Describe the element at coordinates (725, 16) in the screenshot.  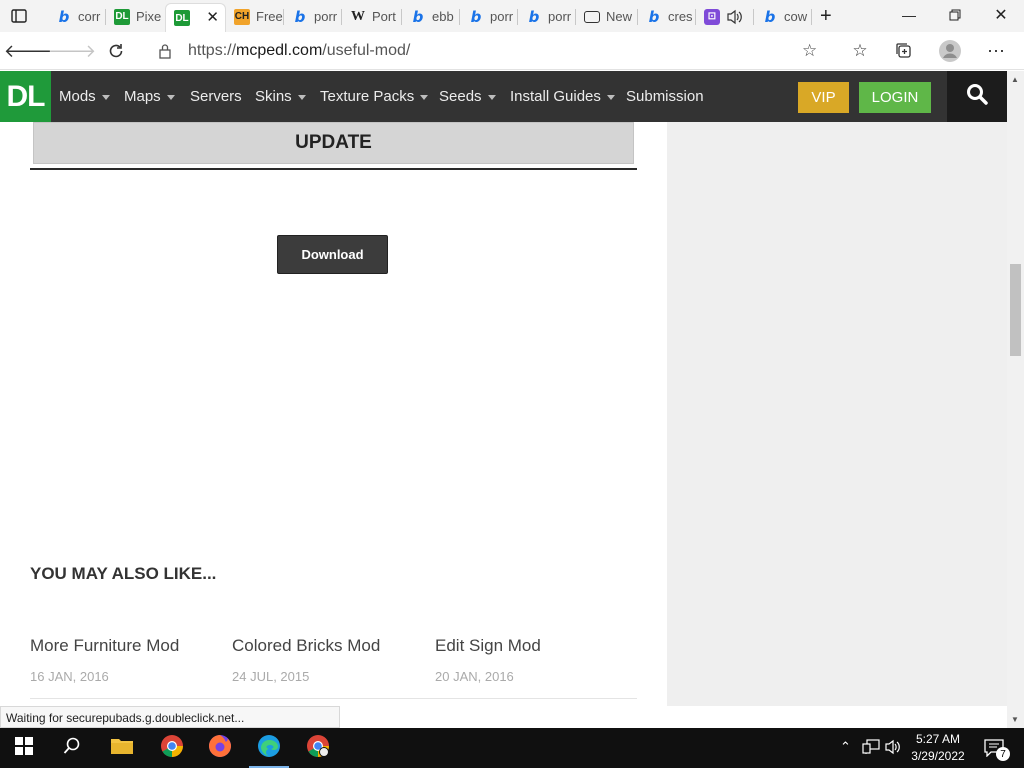
I see `browser-tab: ⊡` at that location.